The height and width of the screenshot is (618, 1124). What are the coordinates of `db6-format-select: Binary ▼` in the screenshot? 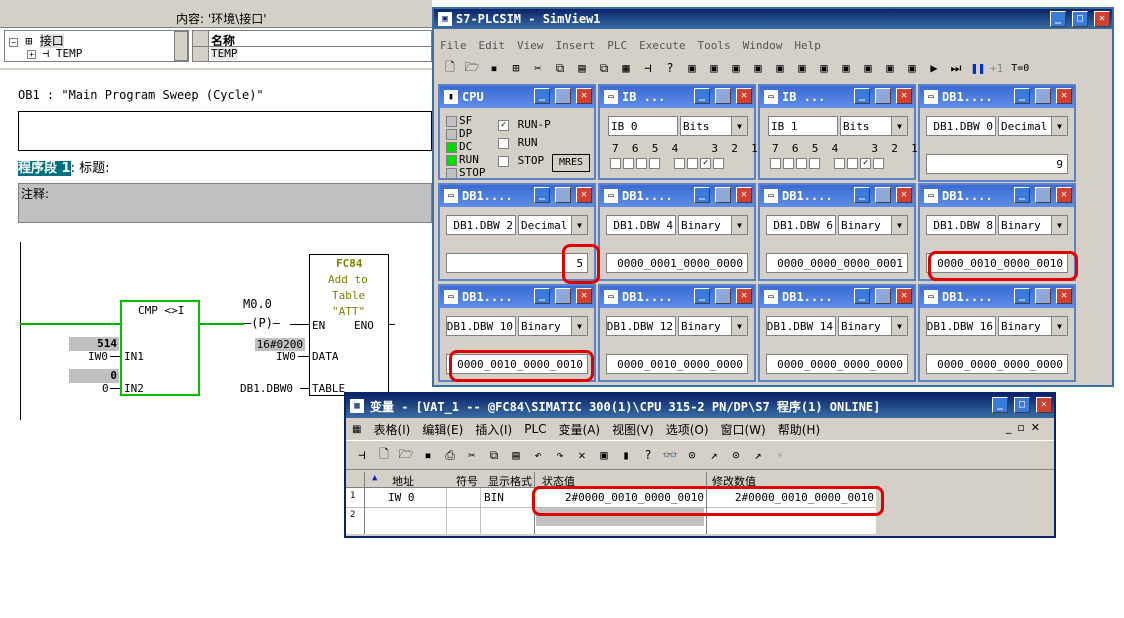 It's located at (873, 225).